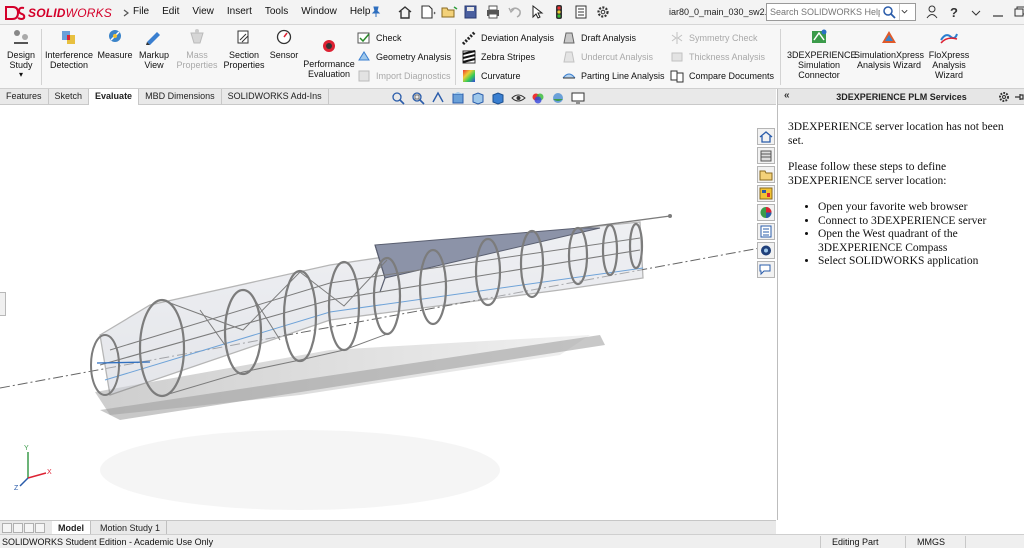 The height and width of the screenshot is (548, 1024). I want to click on previous-view-icon, so click(438, 98).